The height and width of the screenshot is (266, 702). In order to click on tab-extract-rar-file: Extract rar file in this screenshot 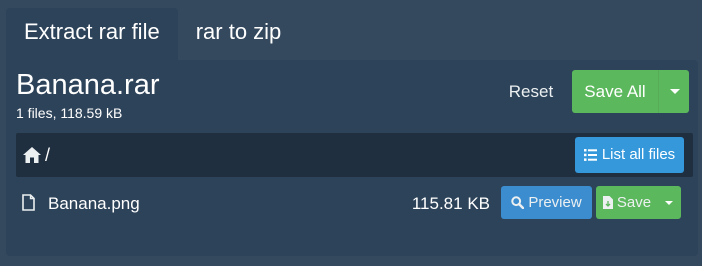, I will do `click(92, 34)`.